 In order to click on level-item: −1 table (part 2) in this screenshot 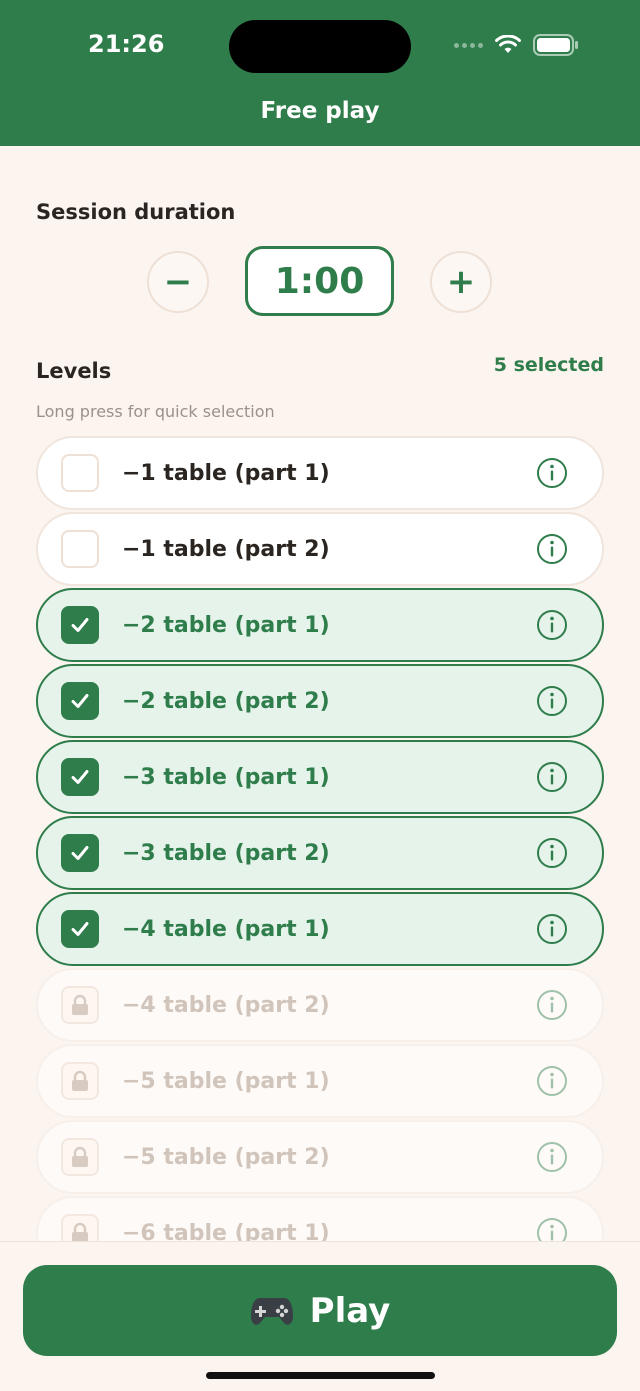, I will do `click(320, 549)`.